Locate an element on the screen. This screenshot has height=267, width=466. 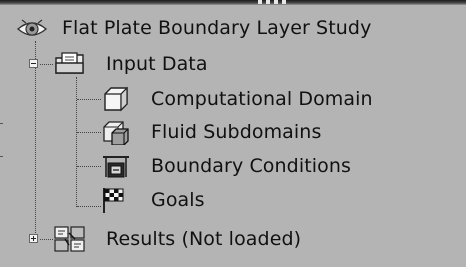
tree-item-label: Results (Not loaded) is located at coordinates (204, 239).